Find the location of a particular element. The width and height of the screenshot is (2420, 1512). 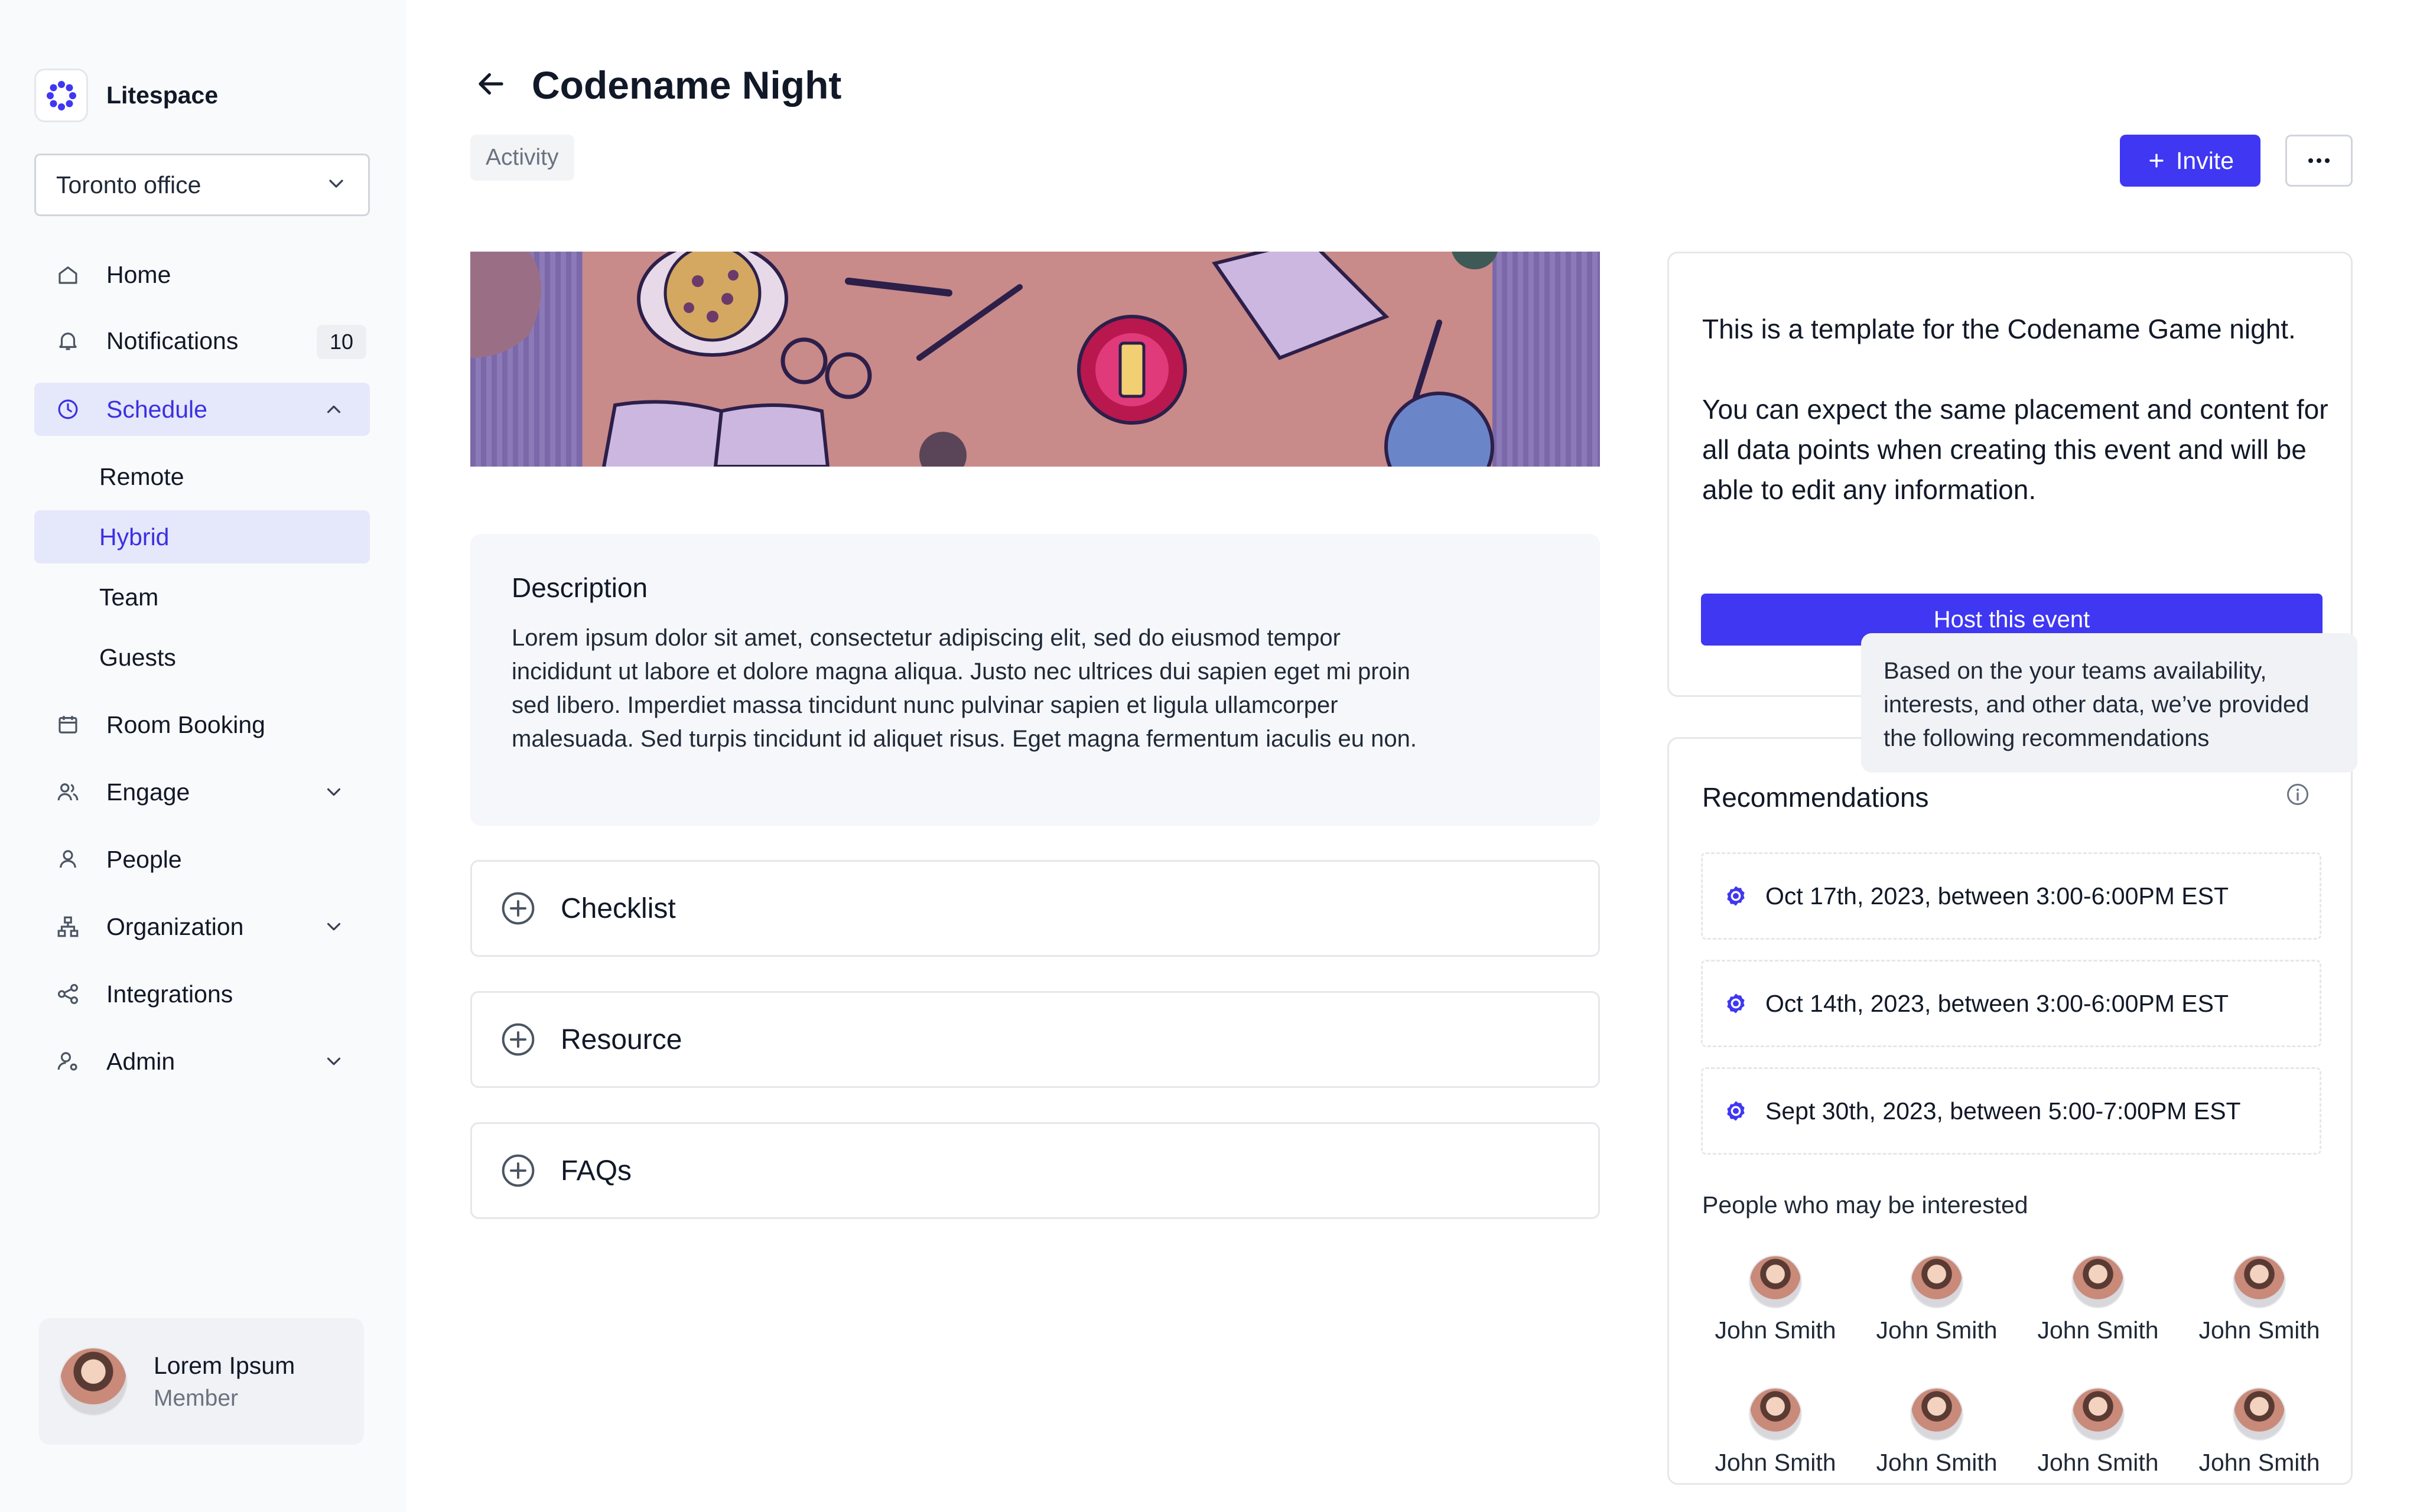

sidebar-item-label: Integrations is located at coordinates (169, 994).